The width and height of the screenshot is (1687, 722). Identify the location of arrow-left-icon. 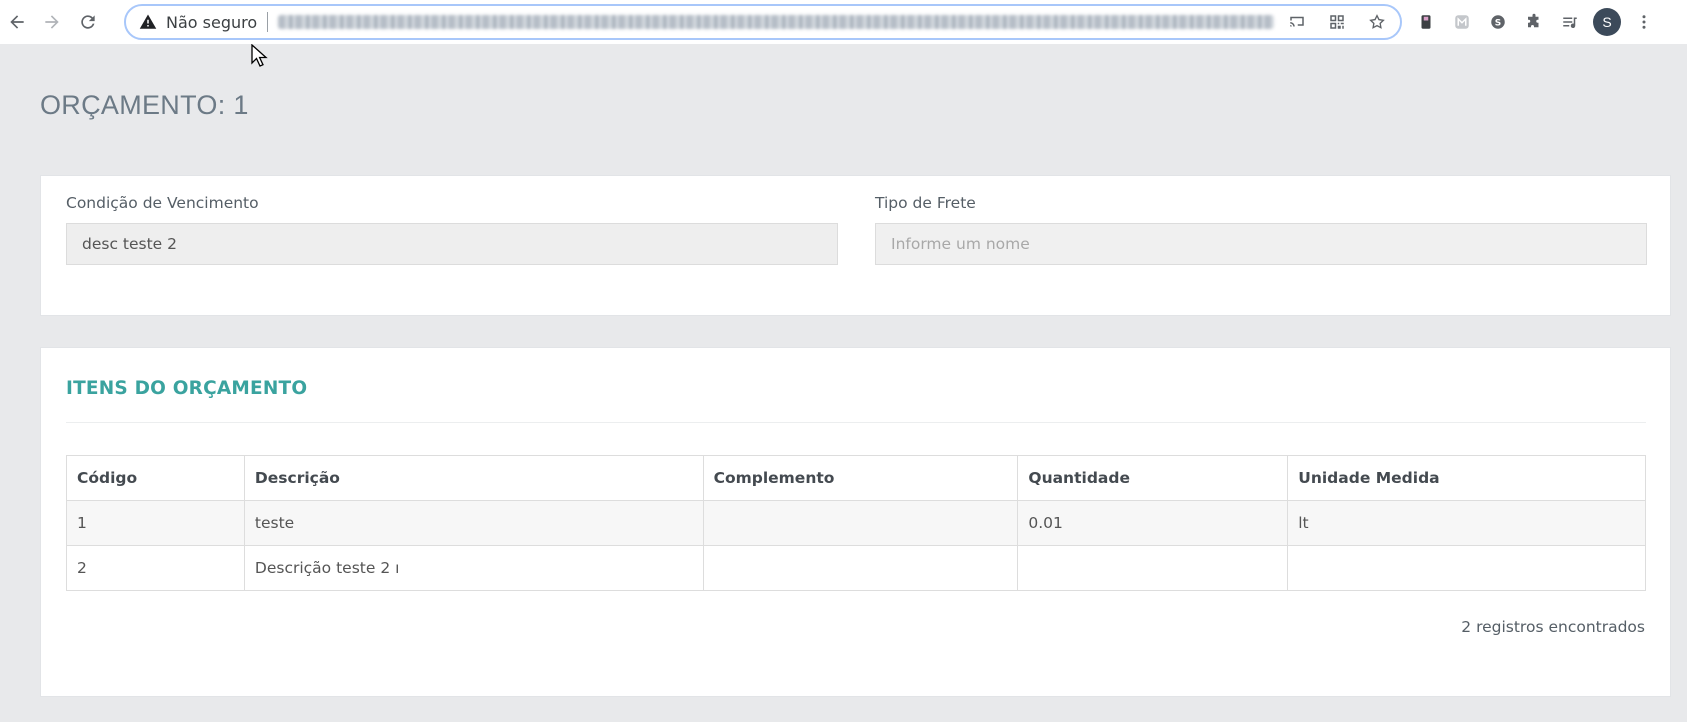
(17, 22).